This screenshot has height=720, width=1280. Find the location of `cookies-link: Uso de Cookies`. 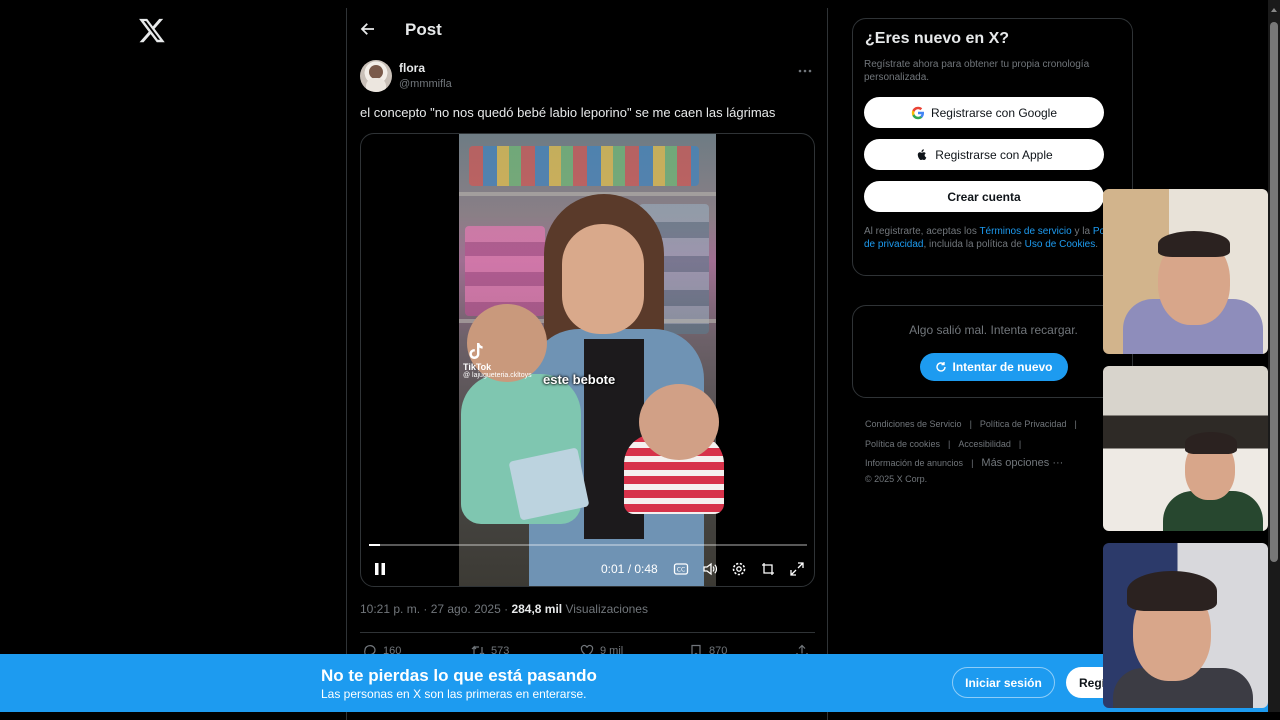

cookies-link: Uso de Cookies is located at coordinates (1060, 244).